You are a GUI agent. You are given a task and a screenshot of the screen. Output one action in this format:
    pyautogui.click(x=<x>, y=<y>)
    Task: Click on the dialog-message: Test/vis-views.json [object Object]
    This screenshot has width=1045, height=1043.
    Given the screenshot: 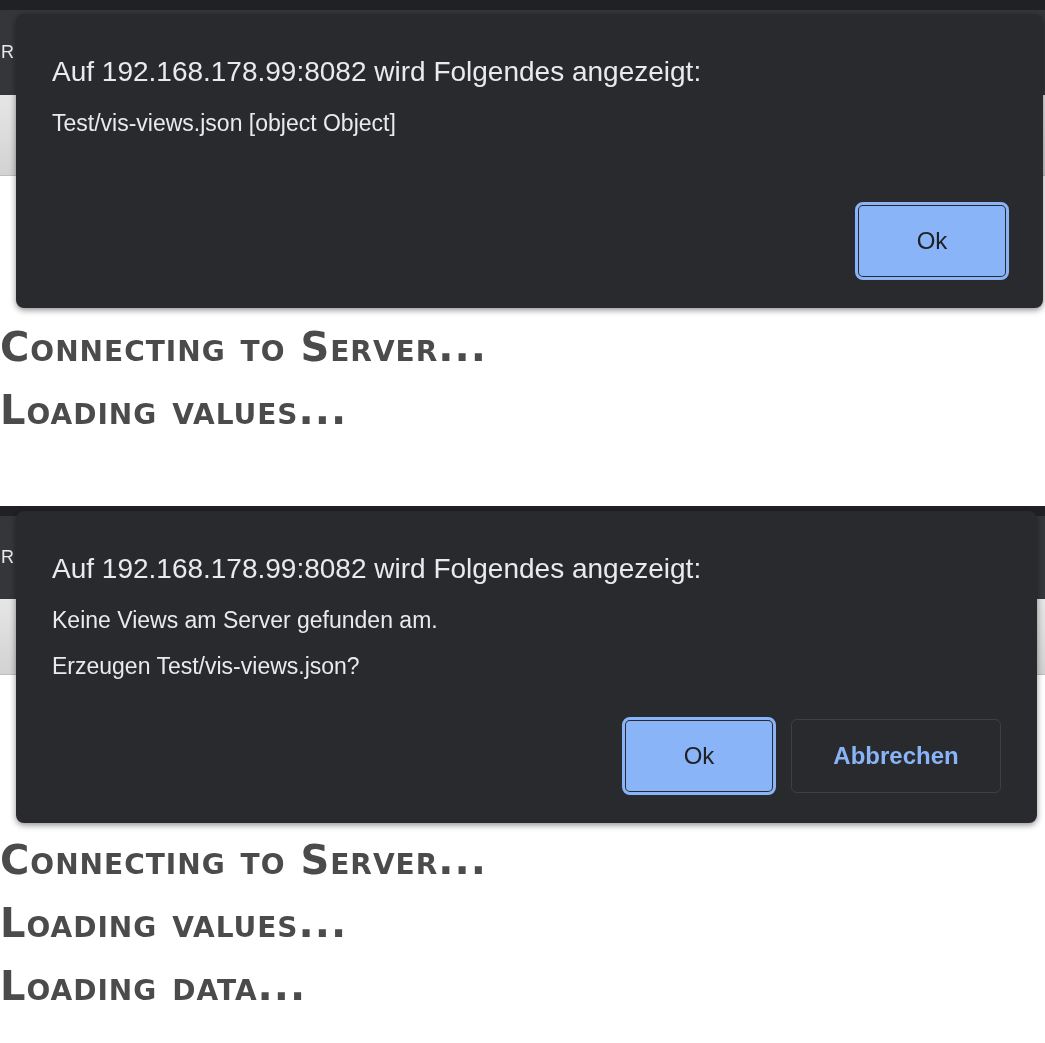 What is the action you would take?
    pyautogui.click(x=224, y=123)
    